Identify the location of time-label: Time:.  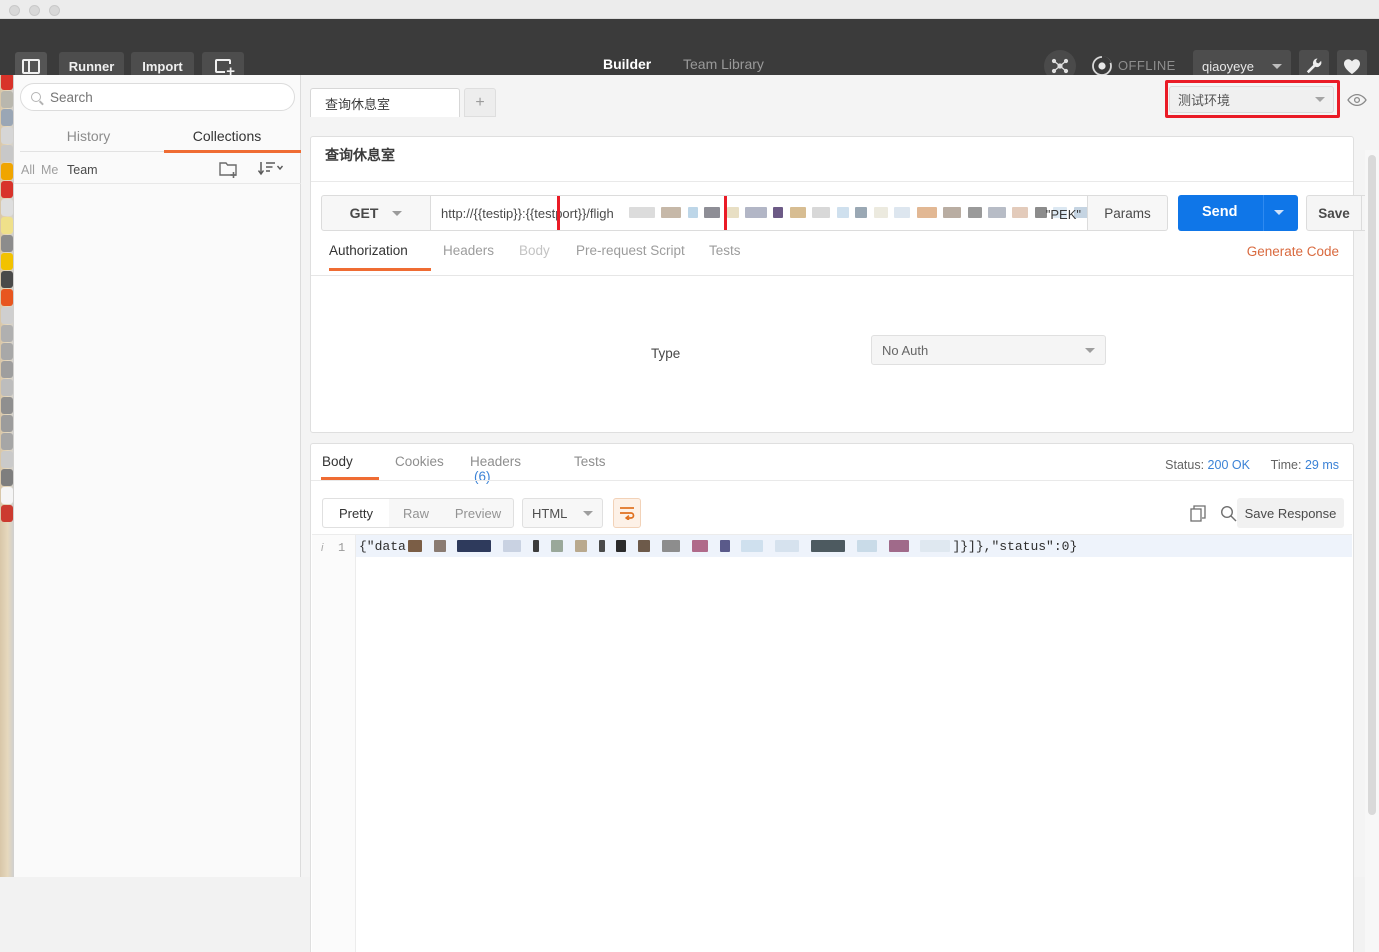
(1286, 465).